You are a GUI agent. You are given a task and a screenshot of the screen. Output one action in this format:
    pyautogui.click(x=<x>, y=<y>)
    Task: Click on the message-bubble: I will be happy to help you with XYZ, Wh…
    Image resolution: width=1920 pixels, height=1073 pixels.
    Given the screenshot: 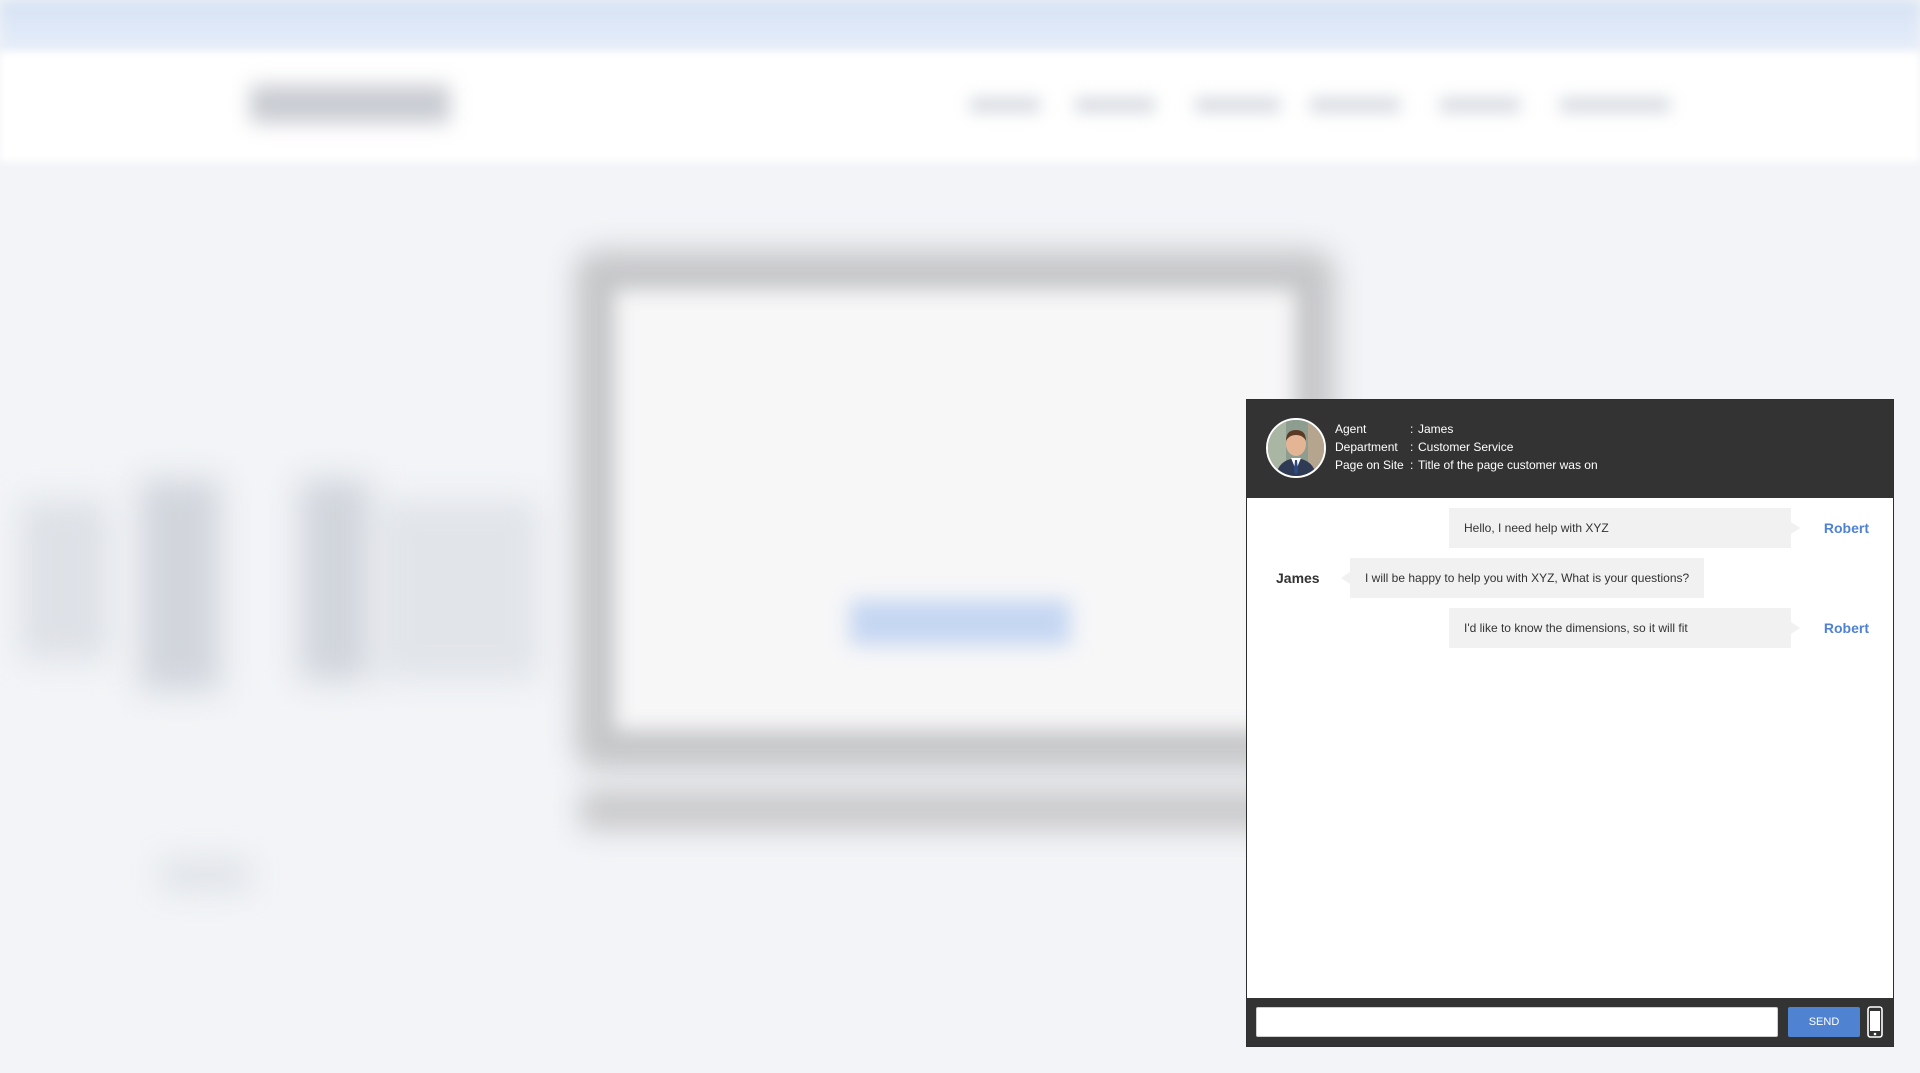 What is the action you would take?
    pyautogui.click(x=1522, y=578)
    